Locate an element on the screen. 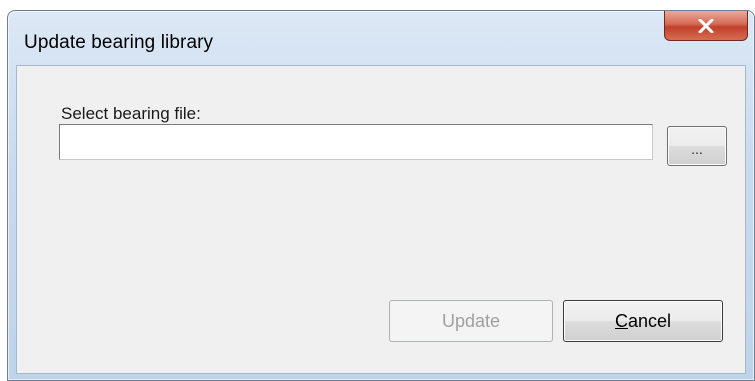 This screenshot has width=755, height=381. cancel-button: Cancel is located at coordinates (643, 321).